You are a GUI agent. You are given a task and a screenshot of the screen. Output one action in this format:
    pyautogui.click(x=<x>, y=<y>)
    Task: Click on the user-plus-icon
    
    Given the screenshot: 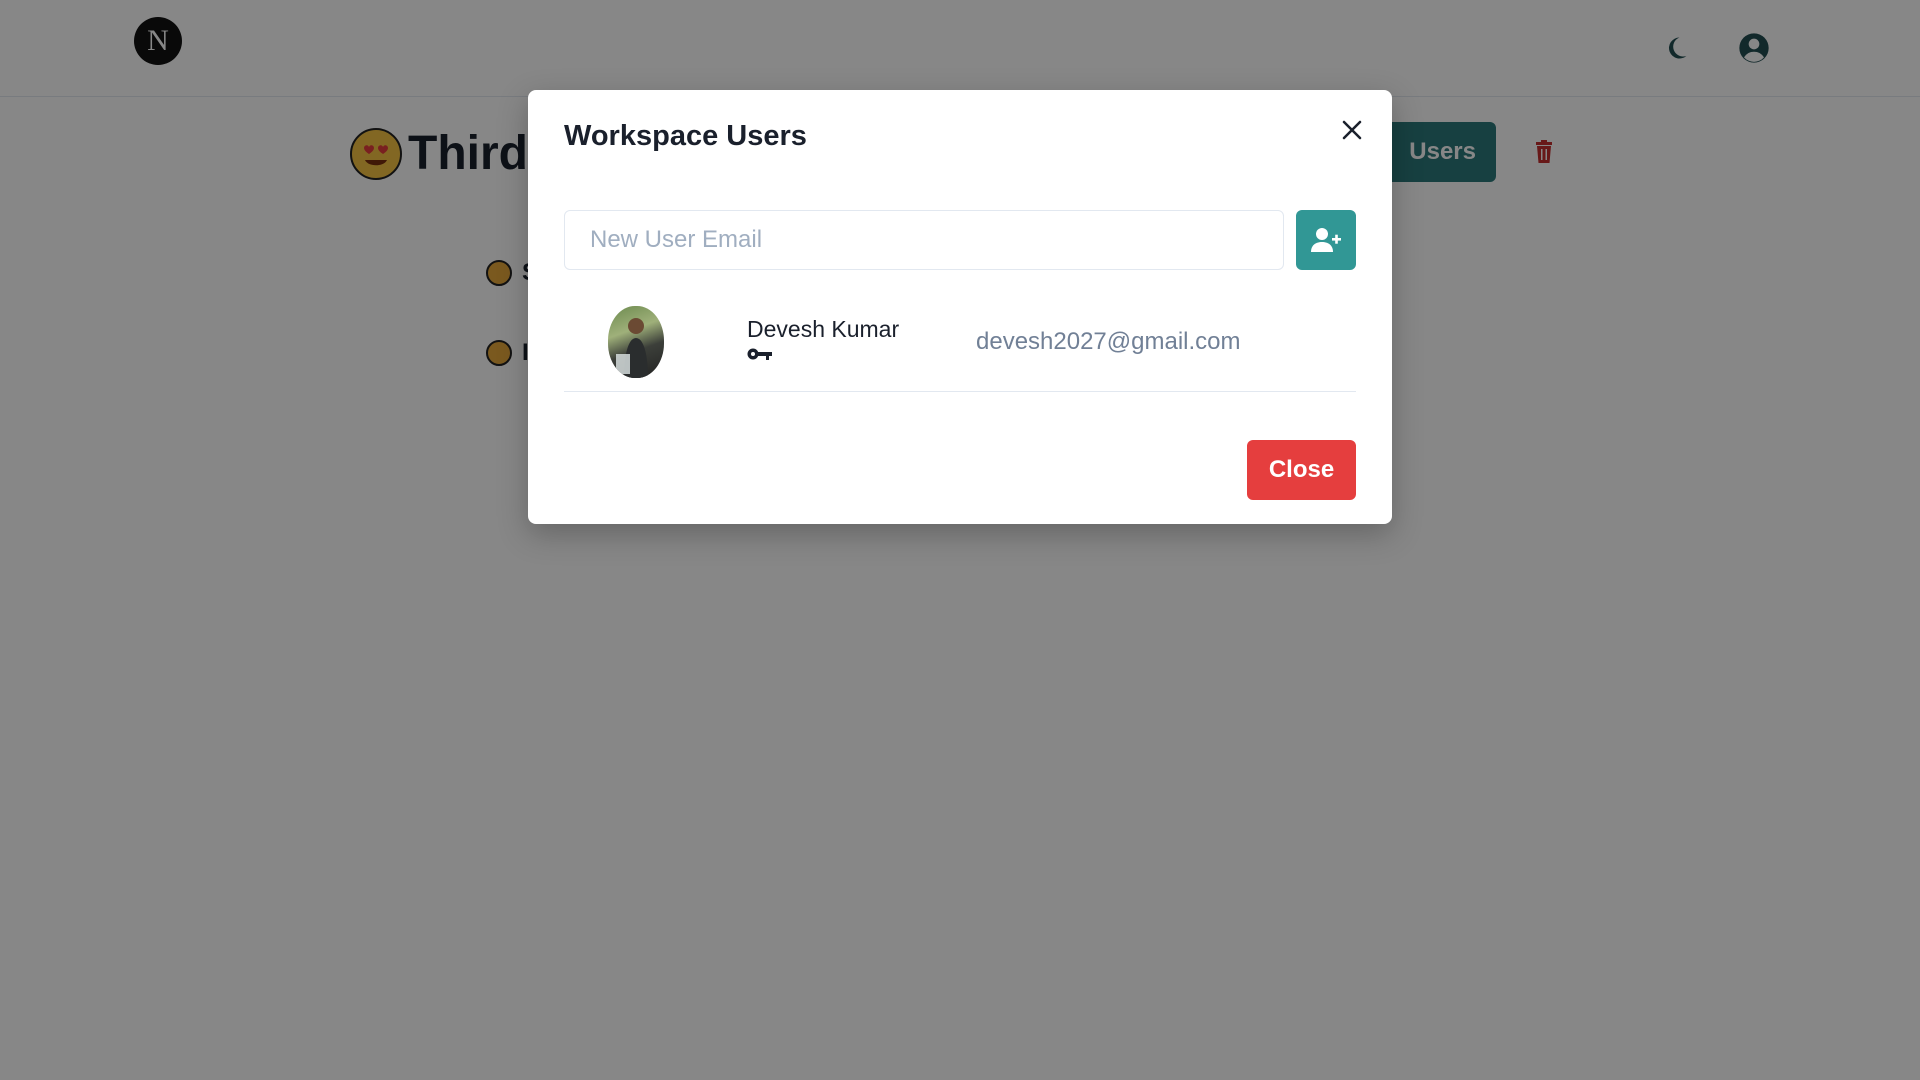 What is the action you would take?
    pyautogui.click(x=1326, y=240)
    